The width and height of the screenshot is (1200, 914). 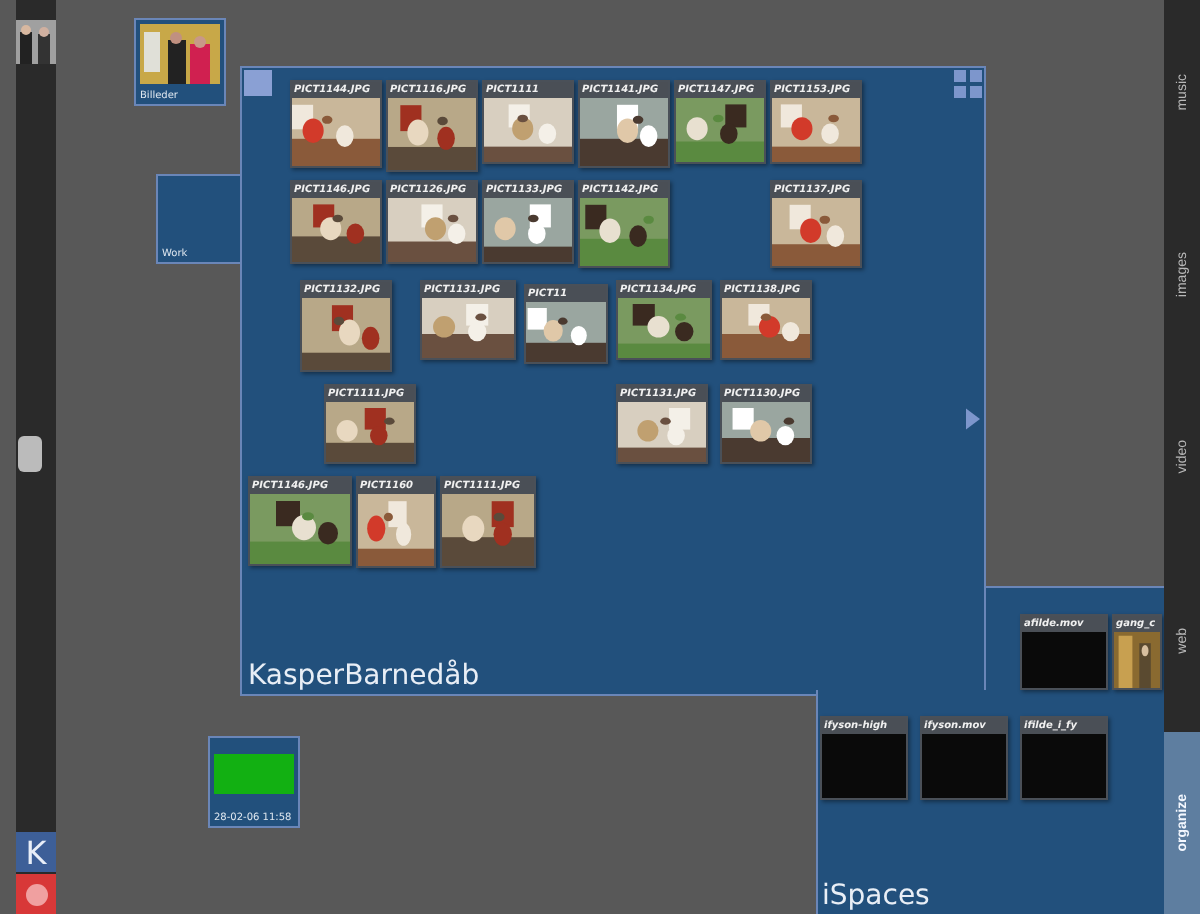 I want to click on ispaces-title: iSpaces, so click(x=876, y=896).